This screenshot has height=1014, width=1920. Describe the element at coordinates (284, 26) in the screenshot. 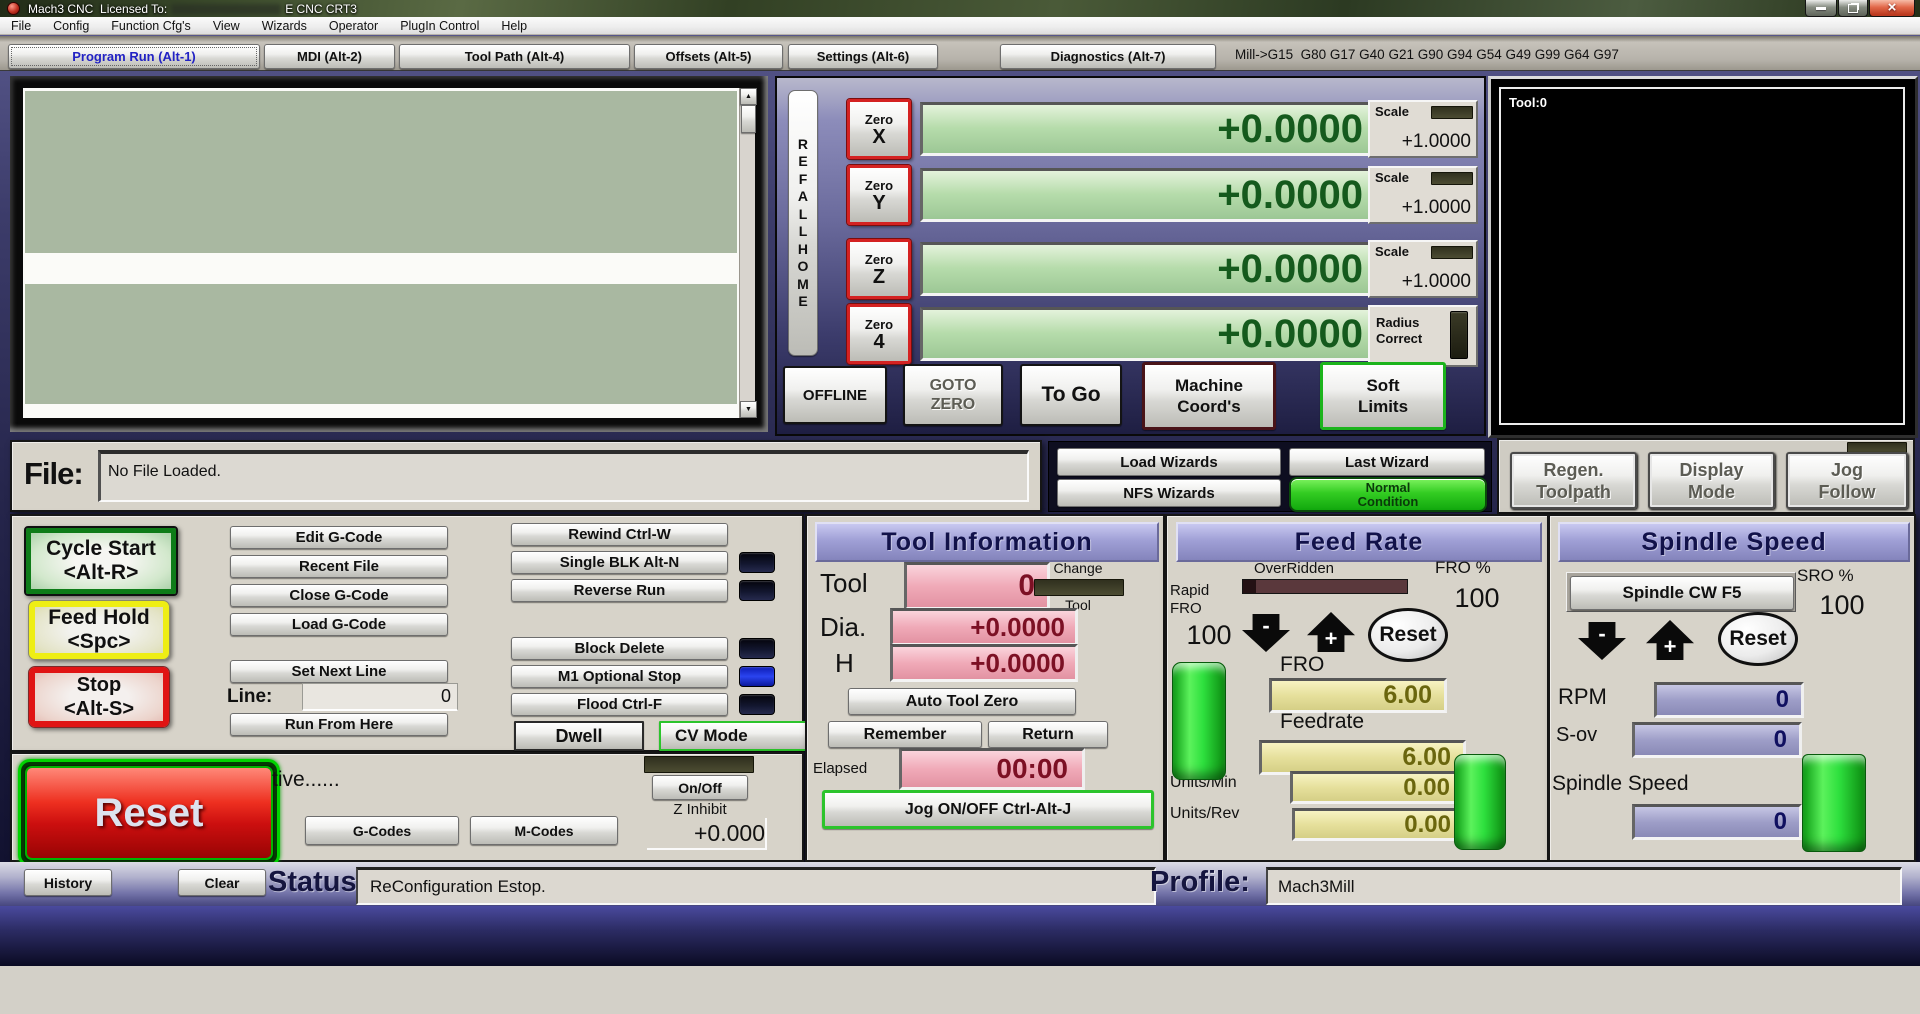

I see `menu-wizards: Wizards` at that location.